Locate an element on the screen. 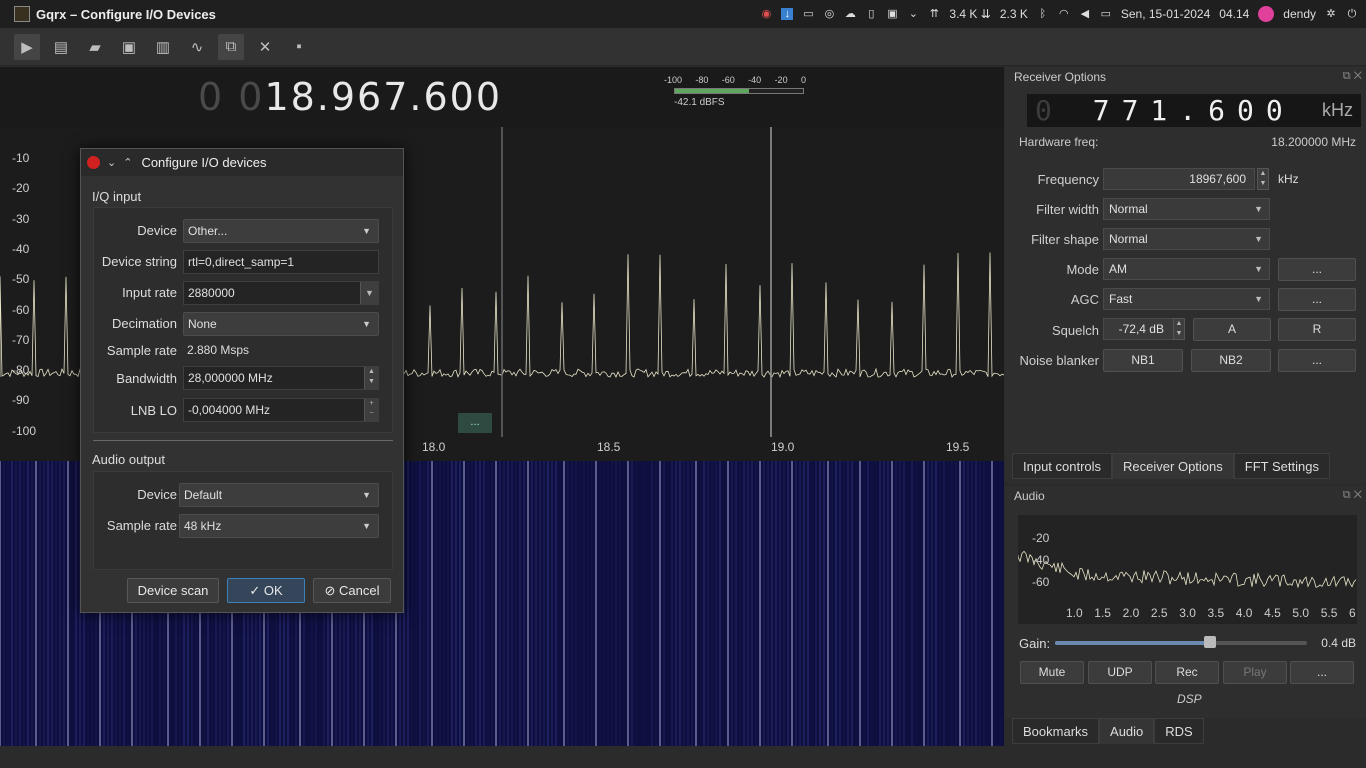  frequency-input: 18967,600 is located at coordinates (1179, 179).